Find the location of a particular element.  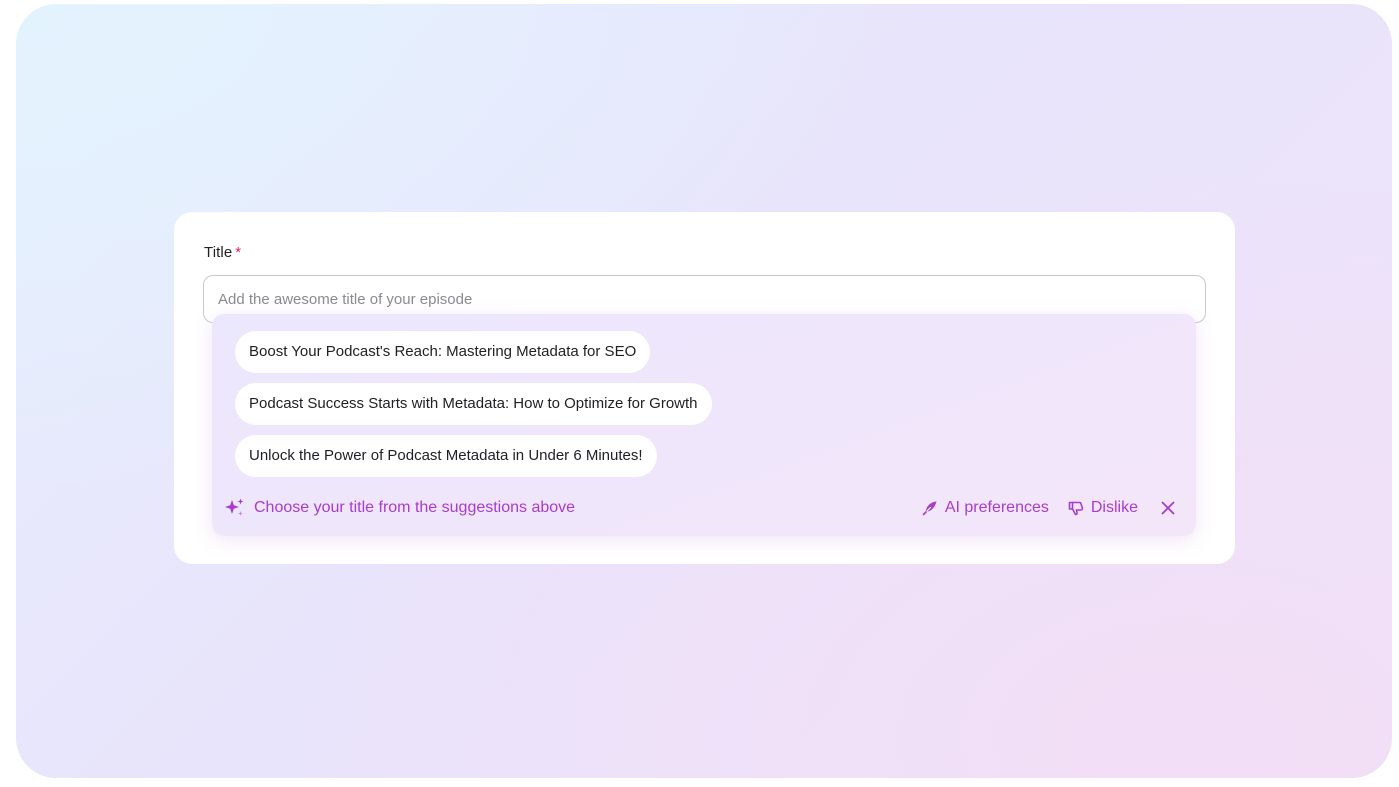

dislike-label: Dislike is located at coordinates (1114, 507).